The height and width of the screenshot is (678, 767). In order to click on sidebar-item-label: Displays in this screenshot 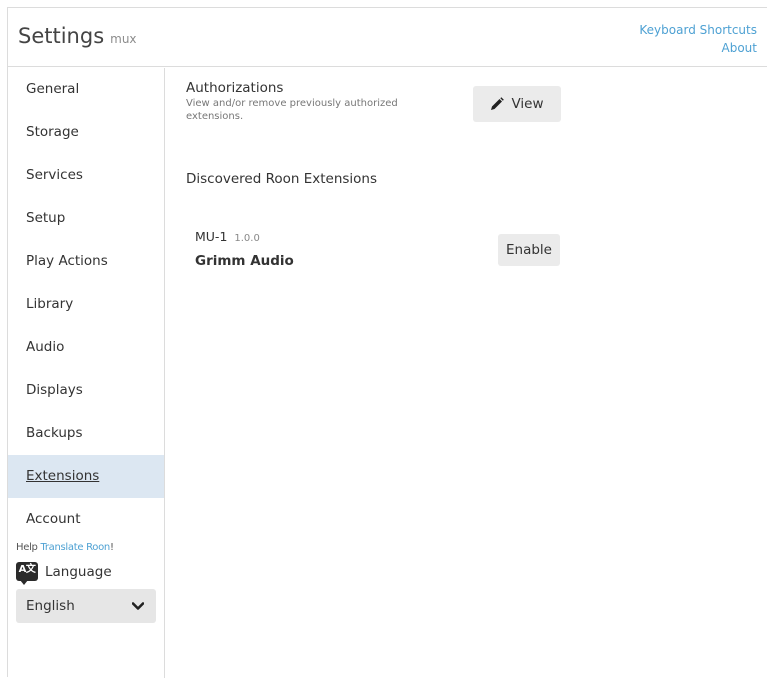, I will do `click(54, 390)`.